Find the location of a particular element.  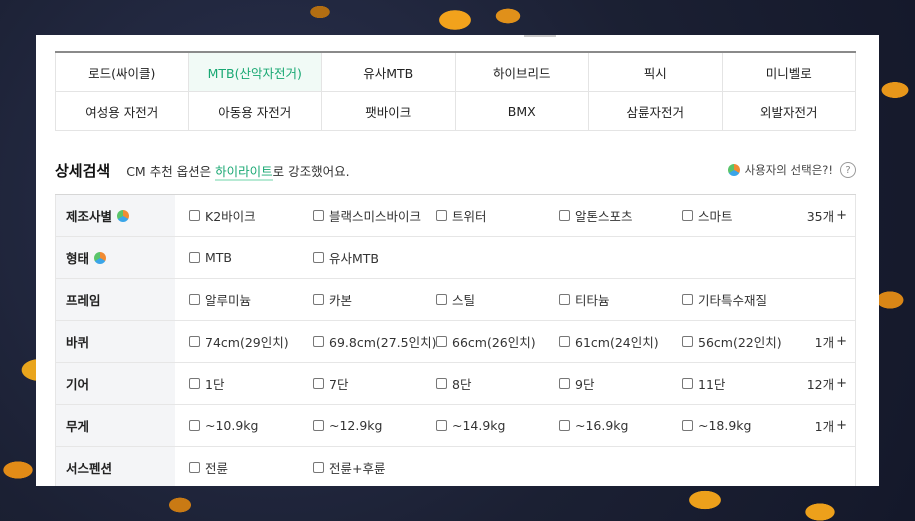

more-options-button: 35개 + is located at coordinates (827, 215).